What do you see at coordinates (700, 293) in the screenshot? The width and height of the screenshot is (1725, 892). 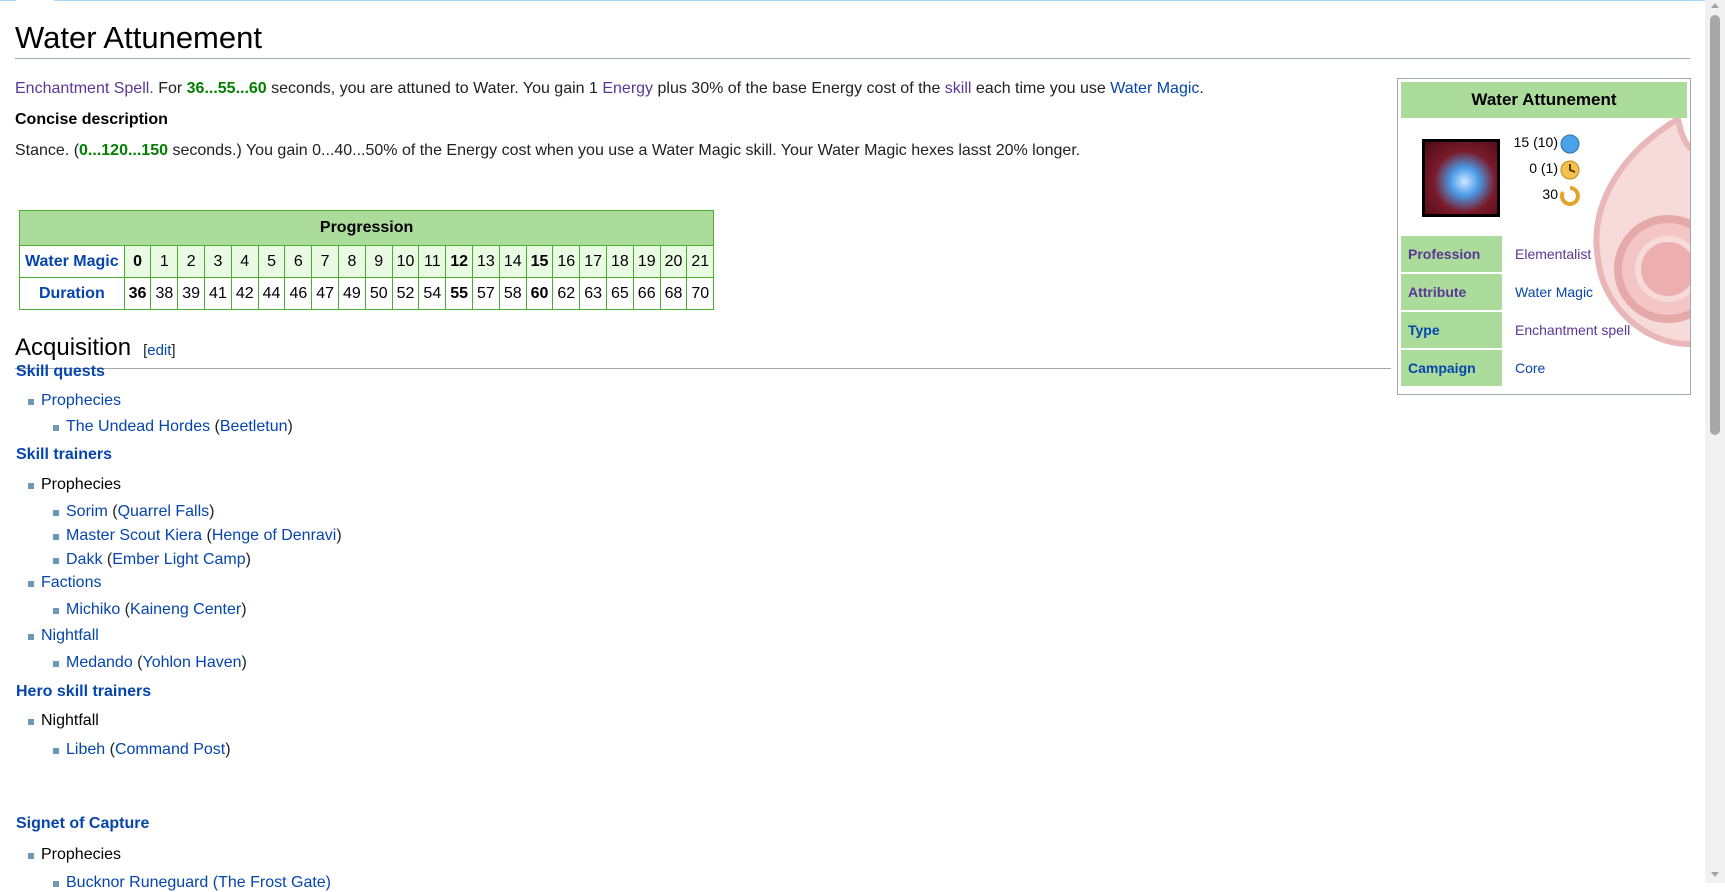 I see `duration-cell: 70` at bounding box center [700, 293].